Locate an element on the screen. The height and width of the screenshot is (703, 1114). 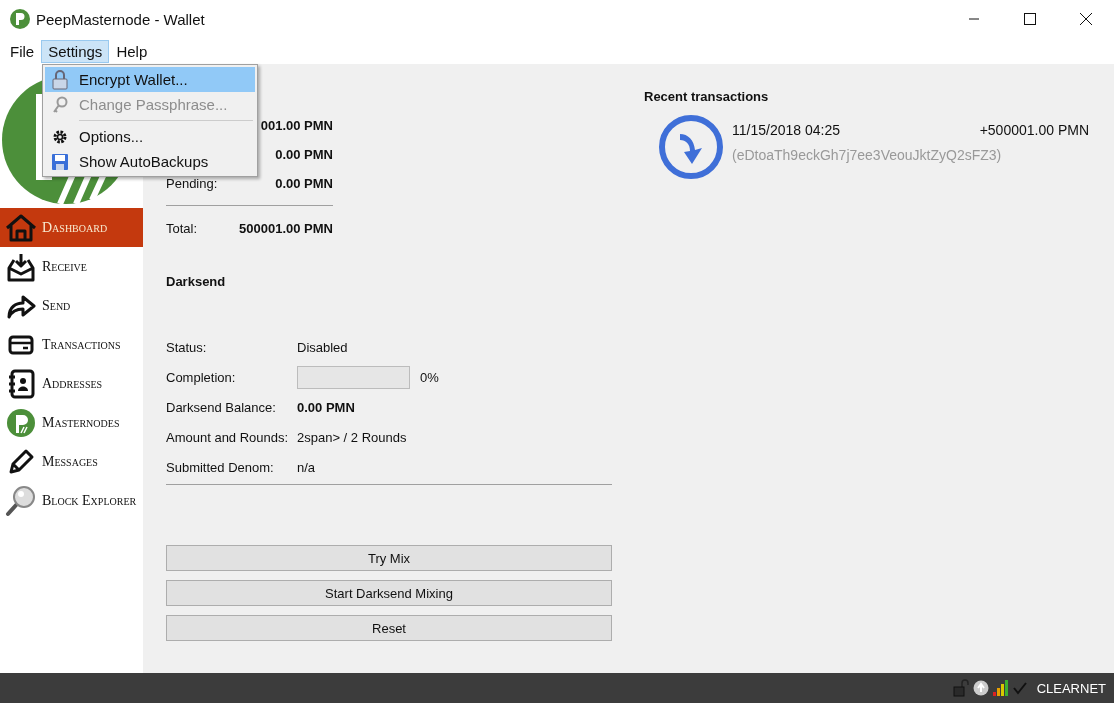
field-label: Amount and Rounds: is located at coordinates (228, 437).